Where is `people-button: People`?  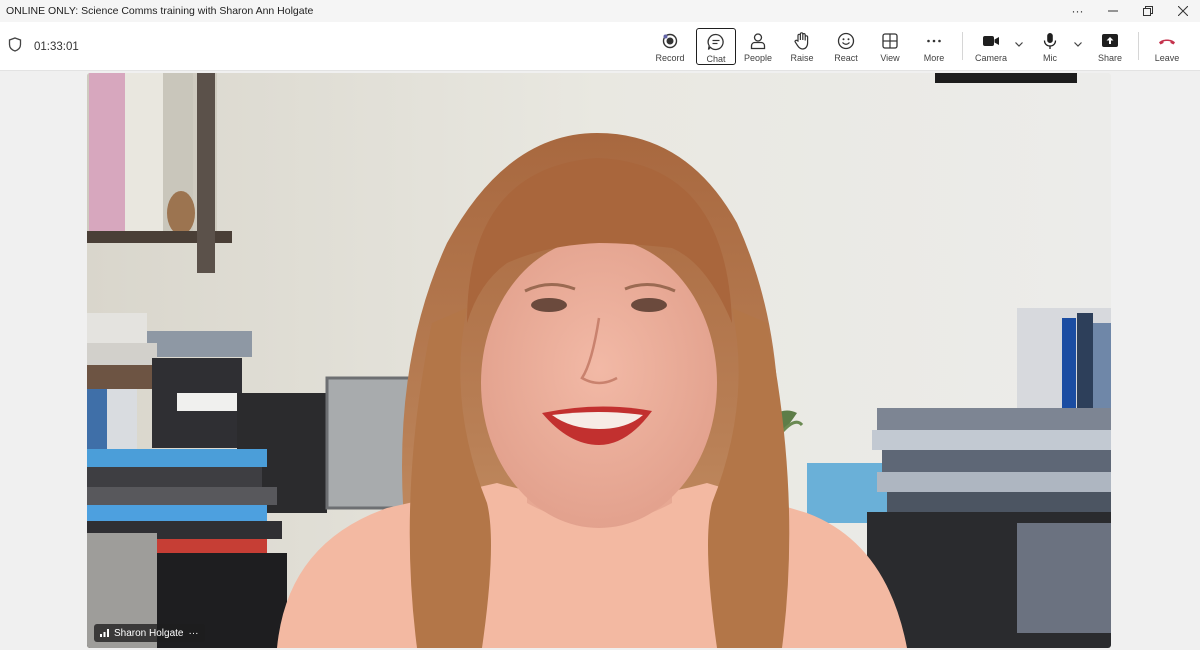 people-button: People is located at coordinates (758, 46).